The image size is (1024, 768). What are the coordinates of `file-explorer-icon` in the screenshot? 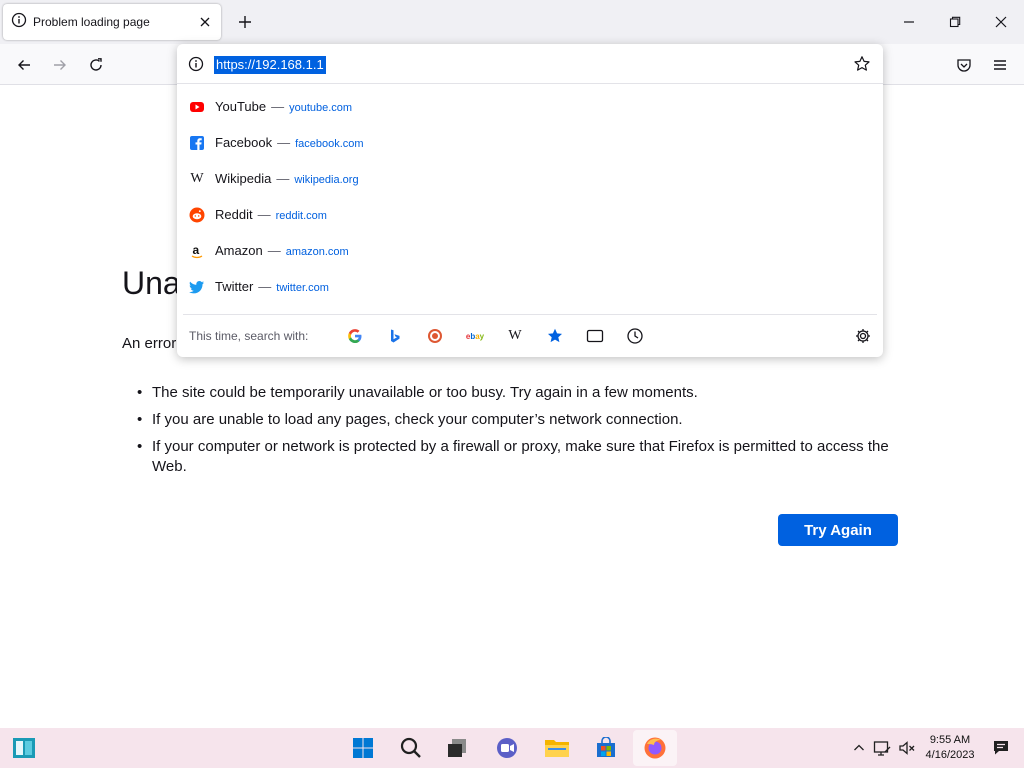 It's located at (557, 748).